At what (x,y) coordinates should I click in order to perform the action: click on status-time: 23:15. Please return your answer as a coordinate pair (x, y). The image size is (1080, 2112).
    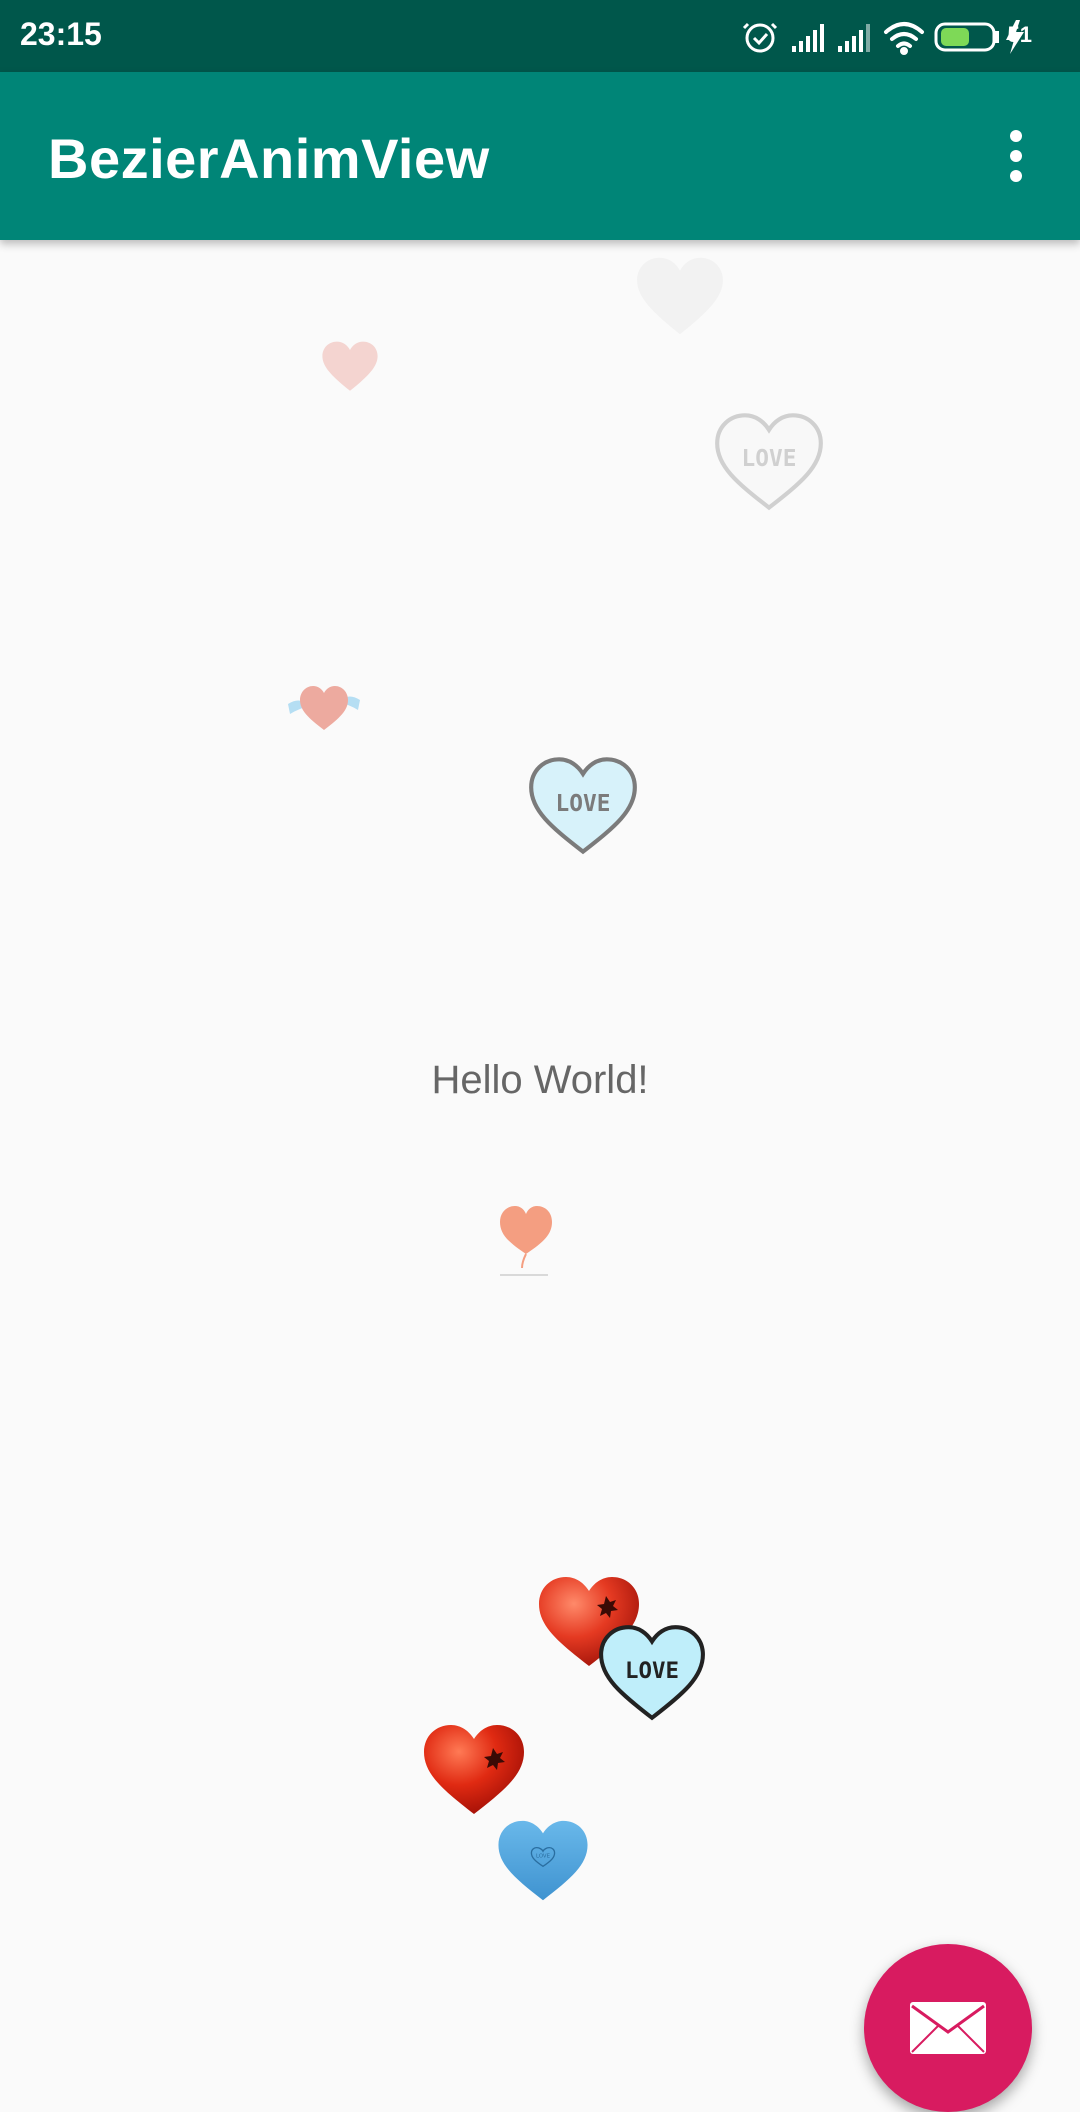
    Looking at the image, I should click on (61, 34).